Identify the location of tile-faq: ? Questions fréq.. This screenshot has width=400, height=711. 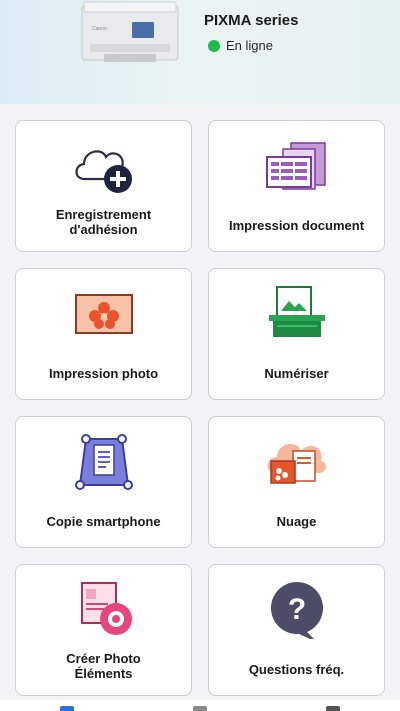
(296, 630).